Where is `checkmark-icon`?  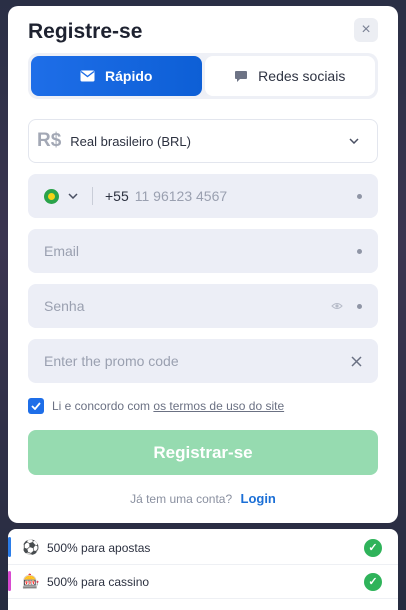 checkmark-icon is located at coordinates (36, 406).